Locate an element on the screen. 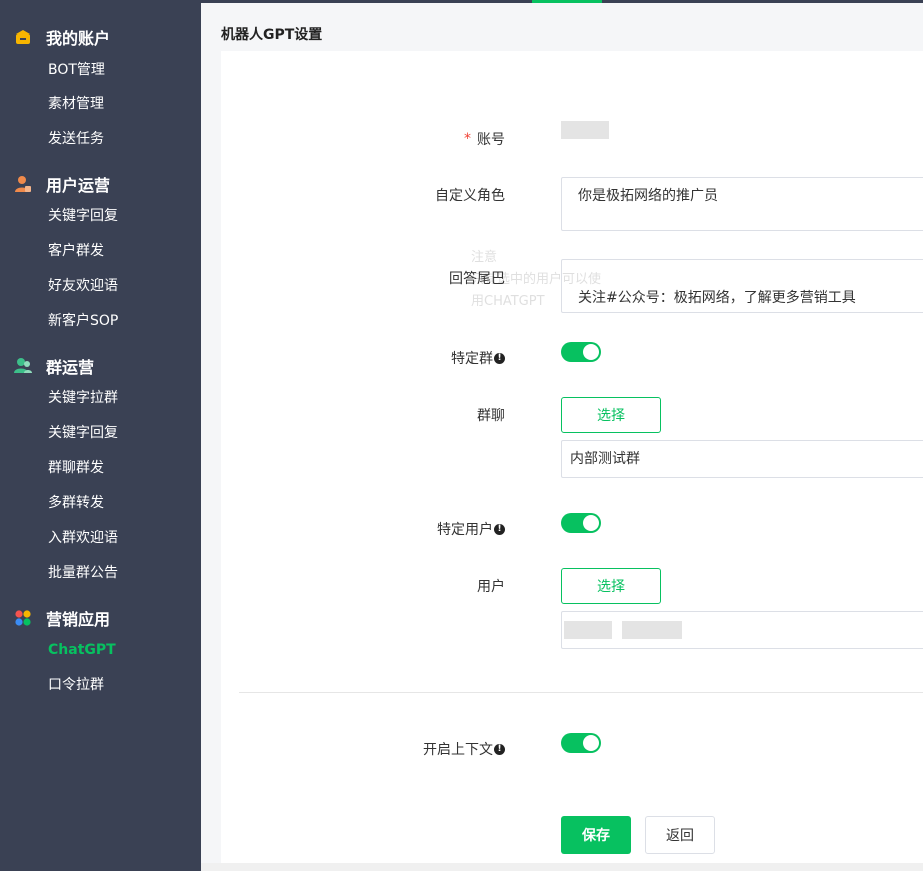 This screenshot has width=923, height=871. role-value: 你是极拓网络的推广员 is located at coordinates (648, 196).